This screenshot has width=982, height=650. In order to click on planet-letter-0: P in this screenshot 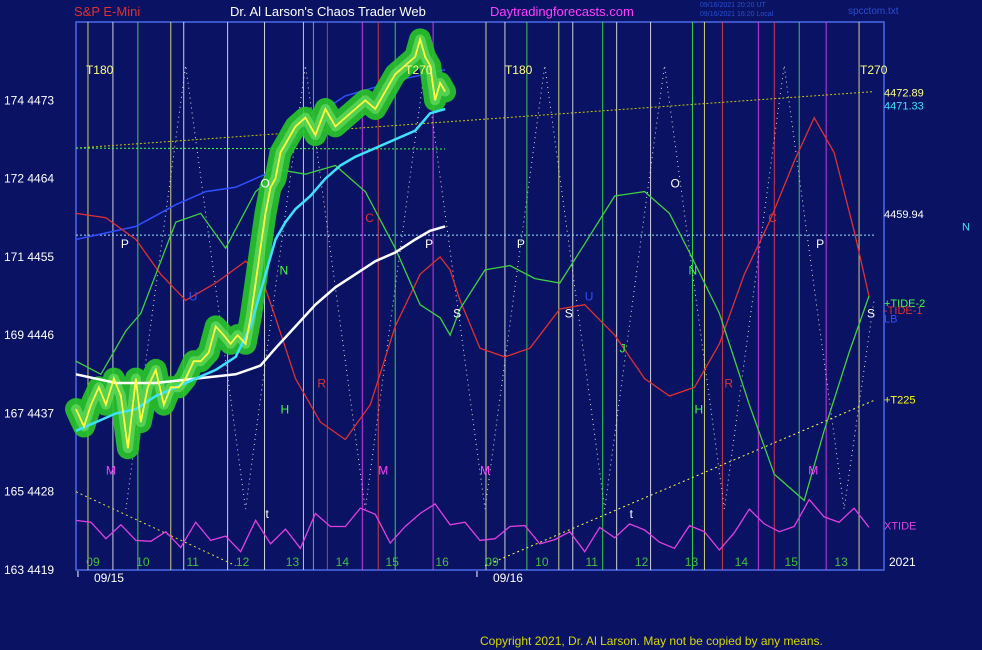, I will do `click(125, 244)`.